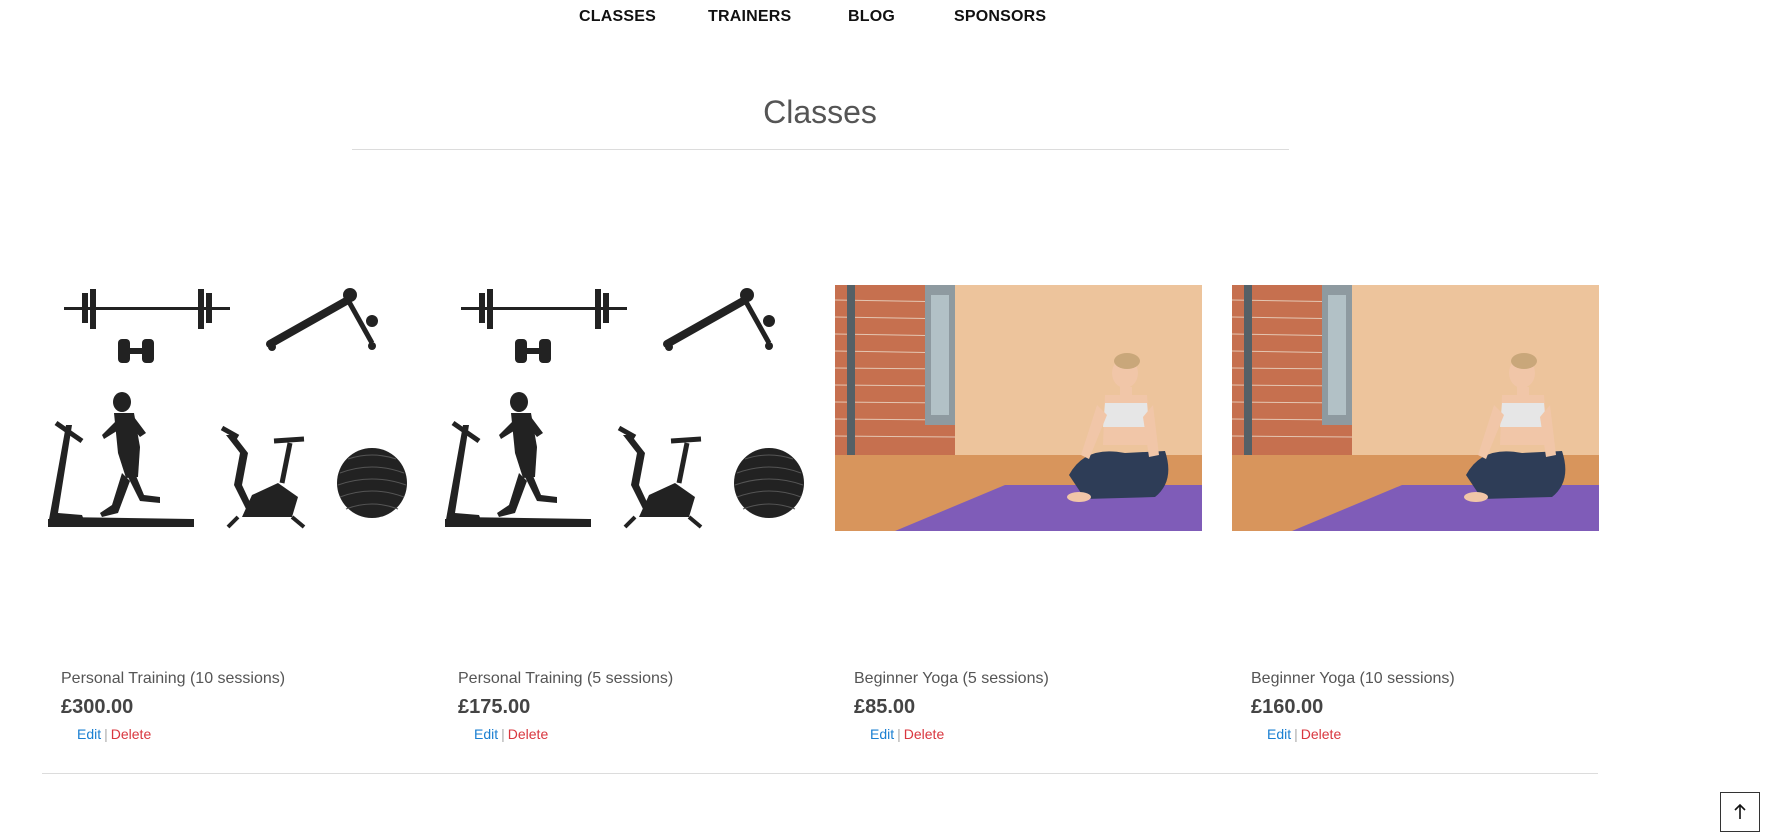  I want to click on product-name: Beginner Yoga (5 sessions), so click(951, 678).